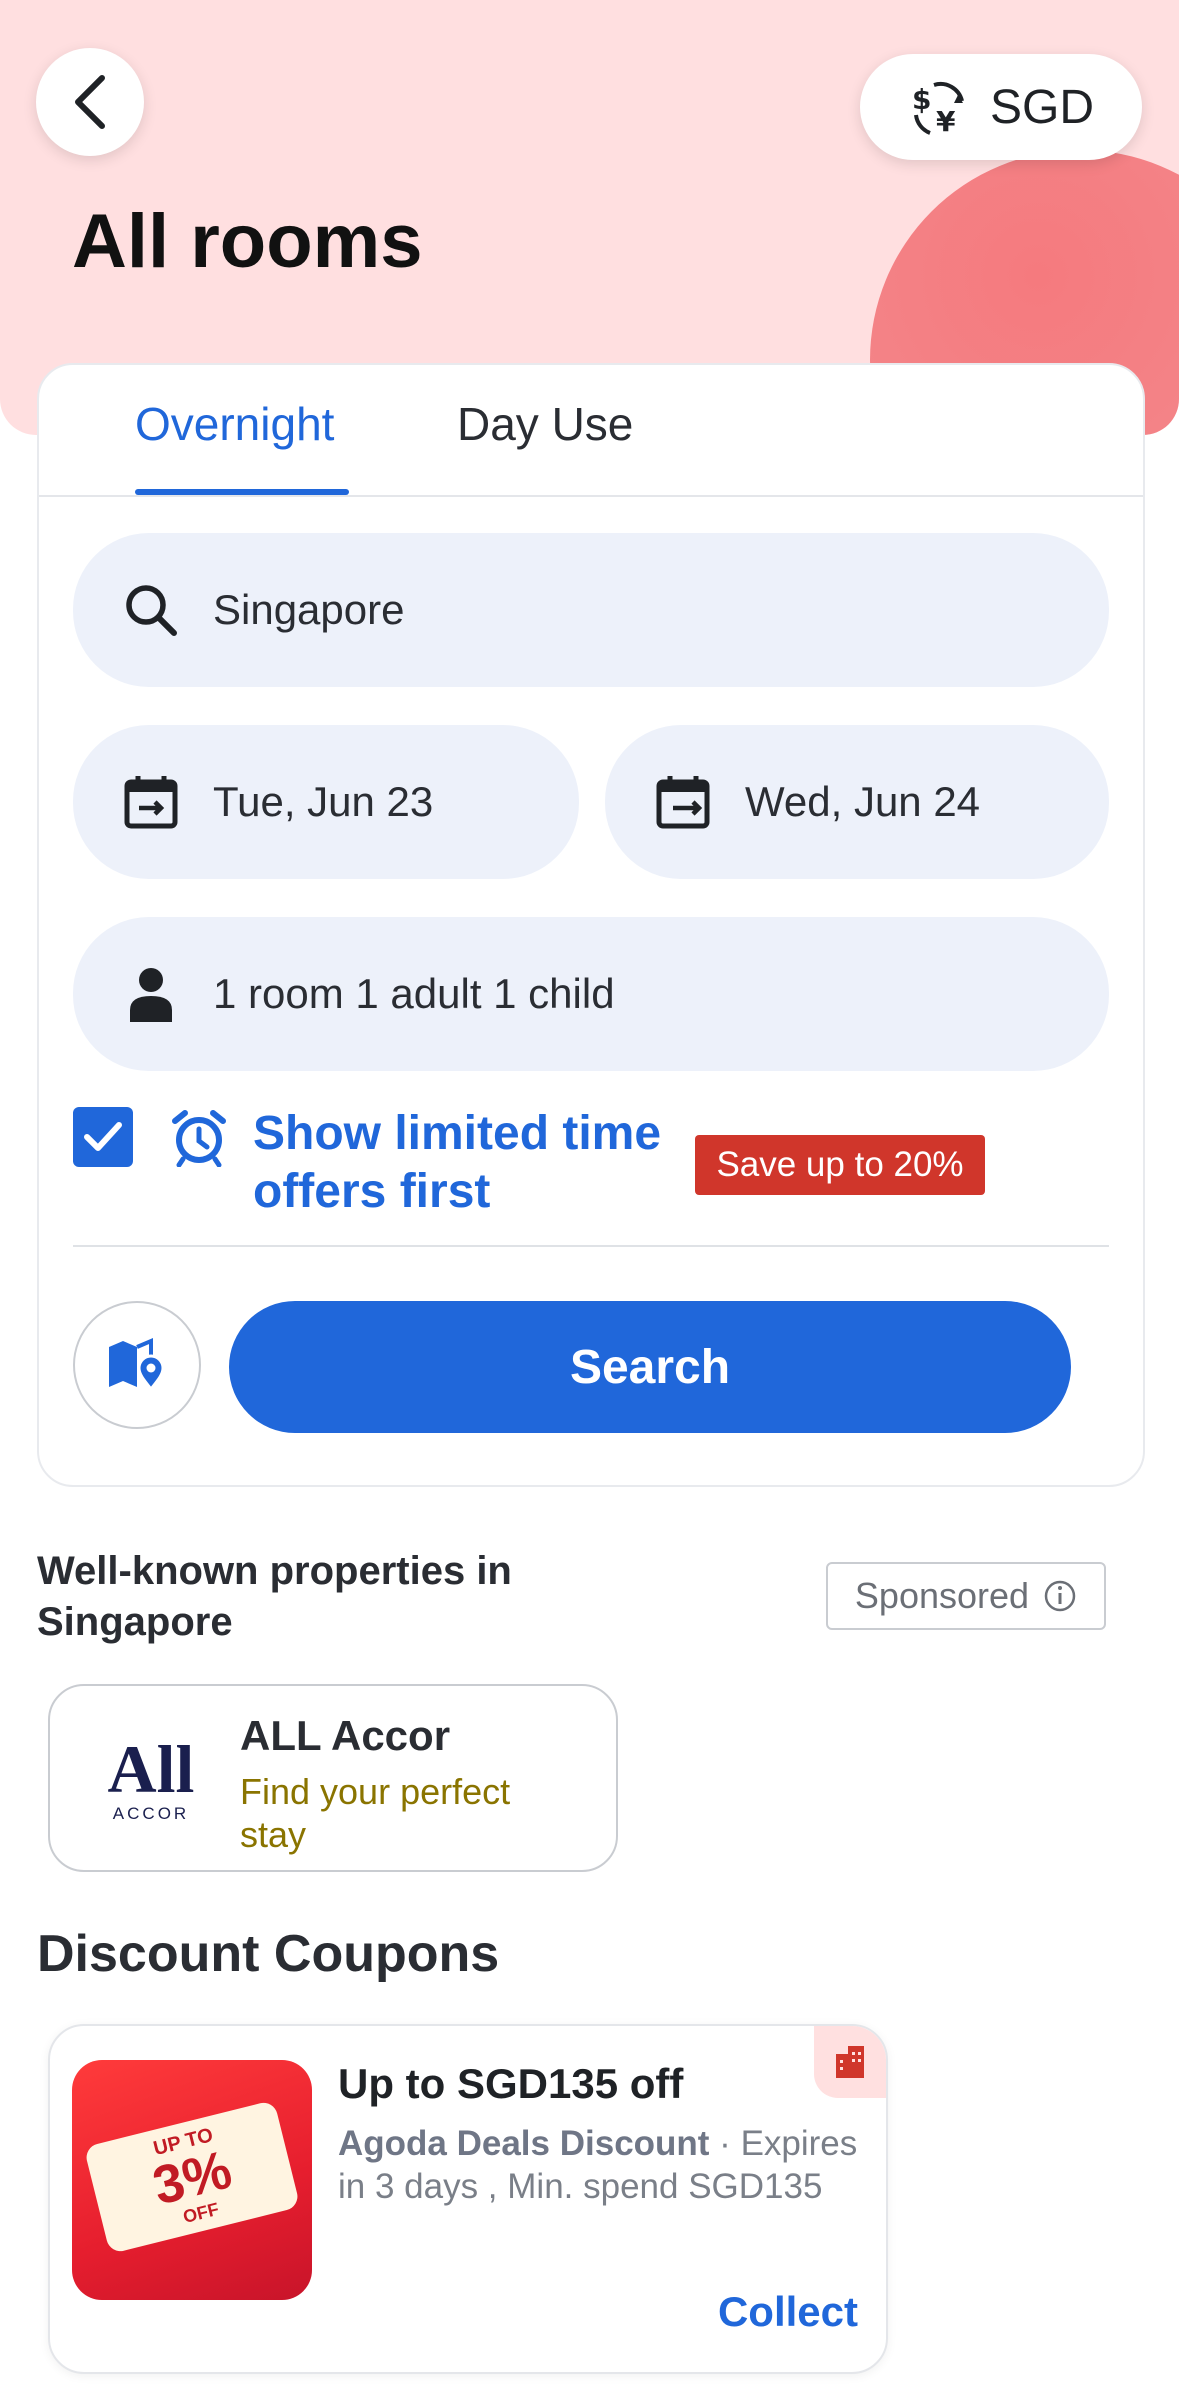 This screenshot has height=2396, width=1179. What do you see at coordinates (1041, 107) in the screenshot?
I see `currency-label: SGD` at bounding box center [1041, 107].